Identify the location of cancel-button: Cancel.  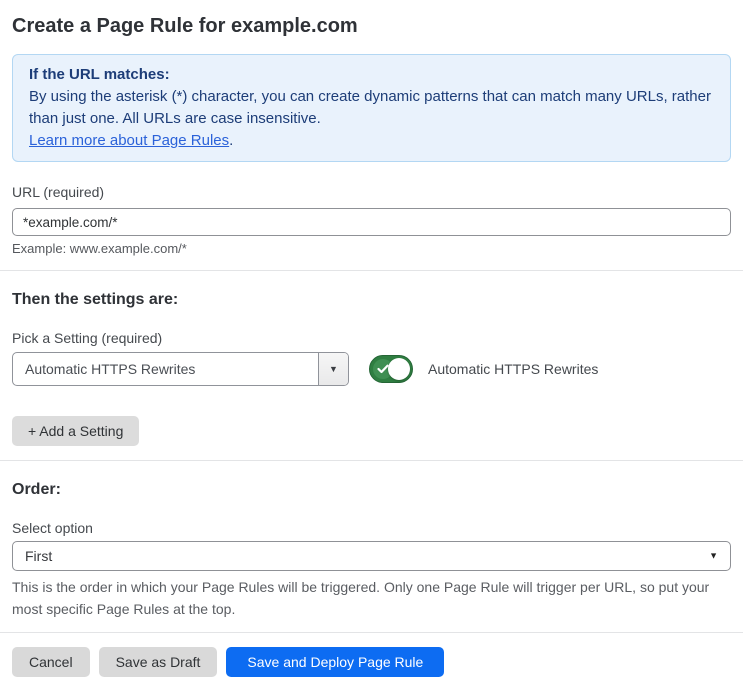
(51, 662).